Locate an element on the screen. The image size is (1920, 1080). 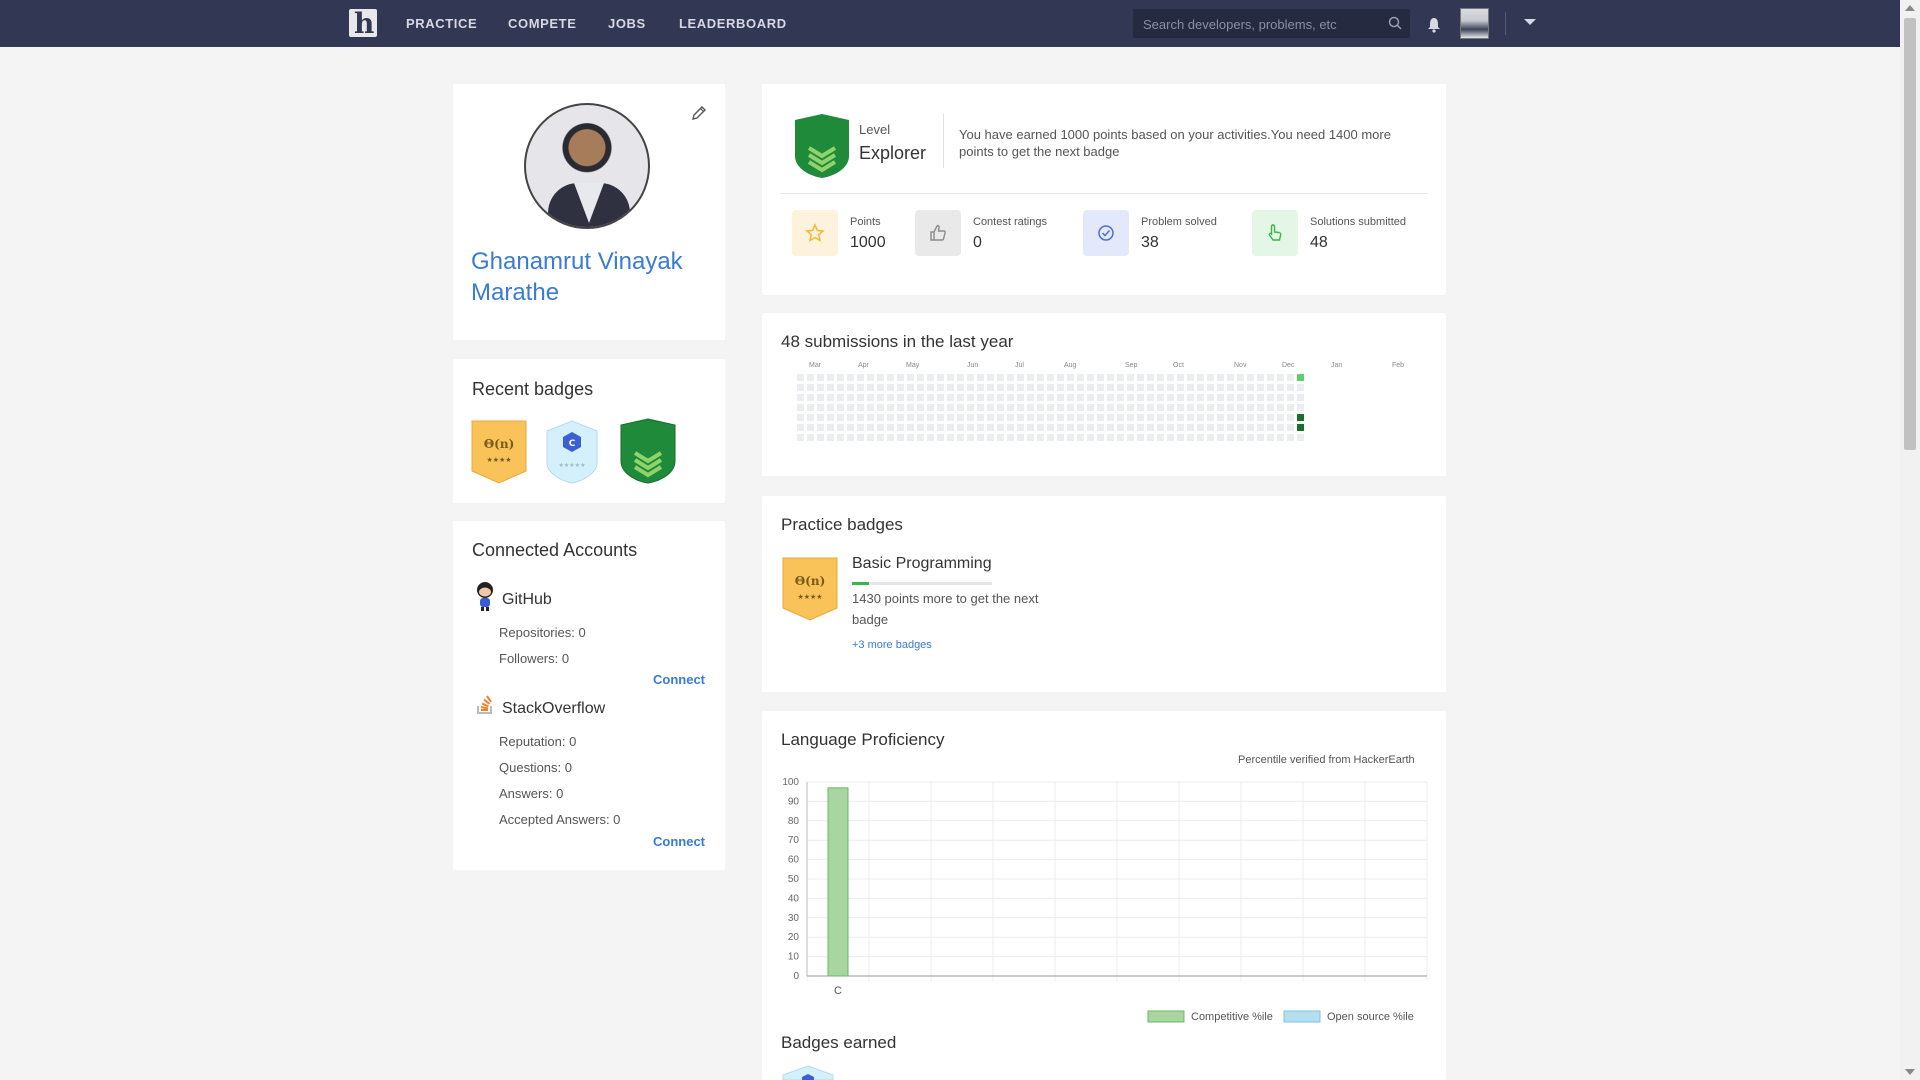
practice-badge-icon: Θ(n) ★★★★ is located at coordinates (810, 589).